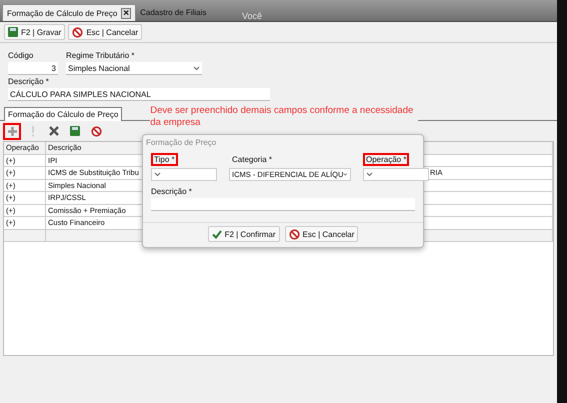 This screenshot has height=403, width=567. What do you see at coordinates (139, 94) in the screenshot?
I see `description-field: CÁLCULO PARA SIMPLES NACIONAL` at bounding box center [139, 94].